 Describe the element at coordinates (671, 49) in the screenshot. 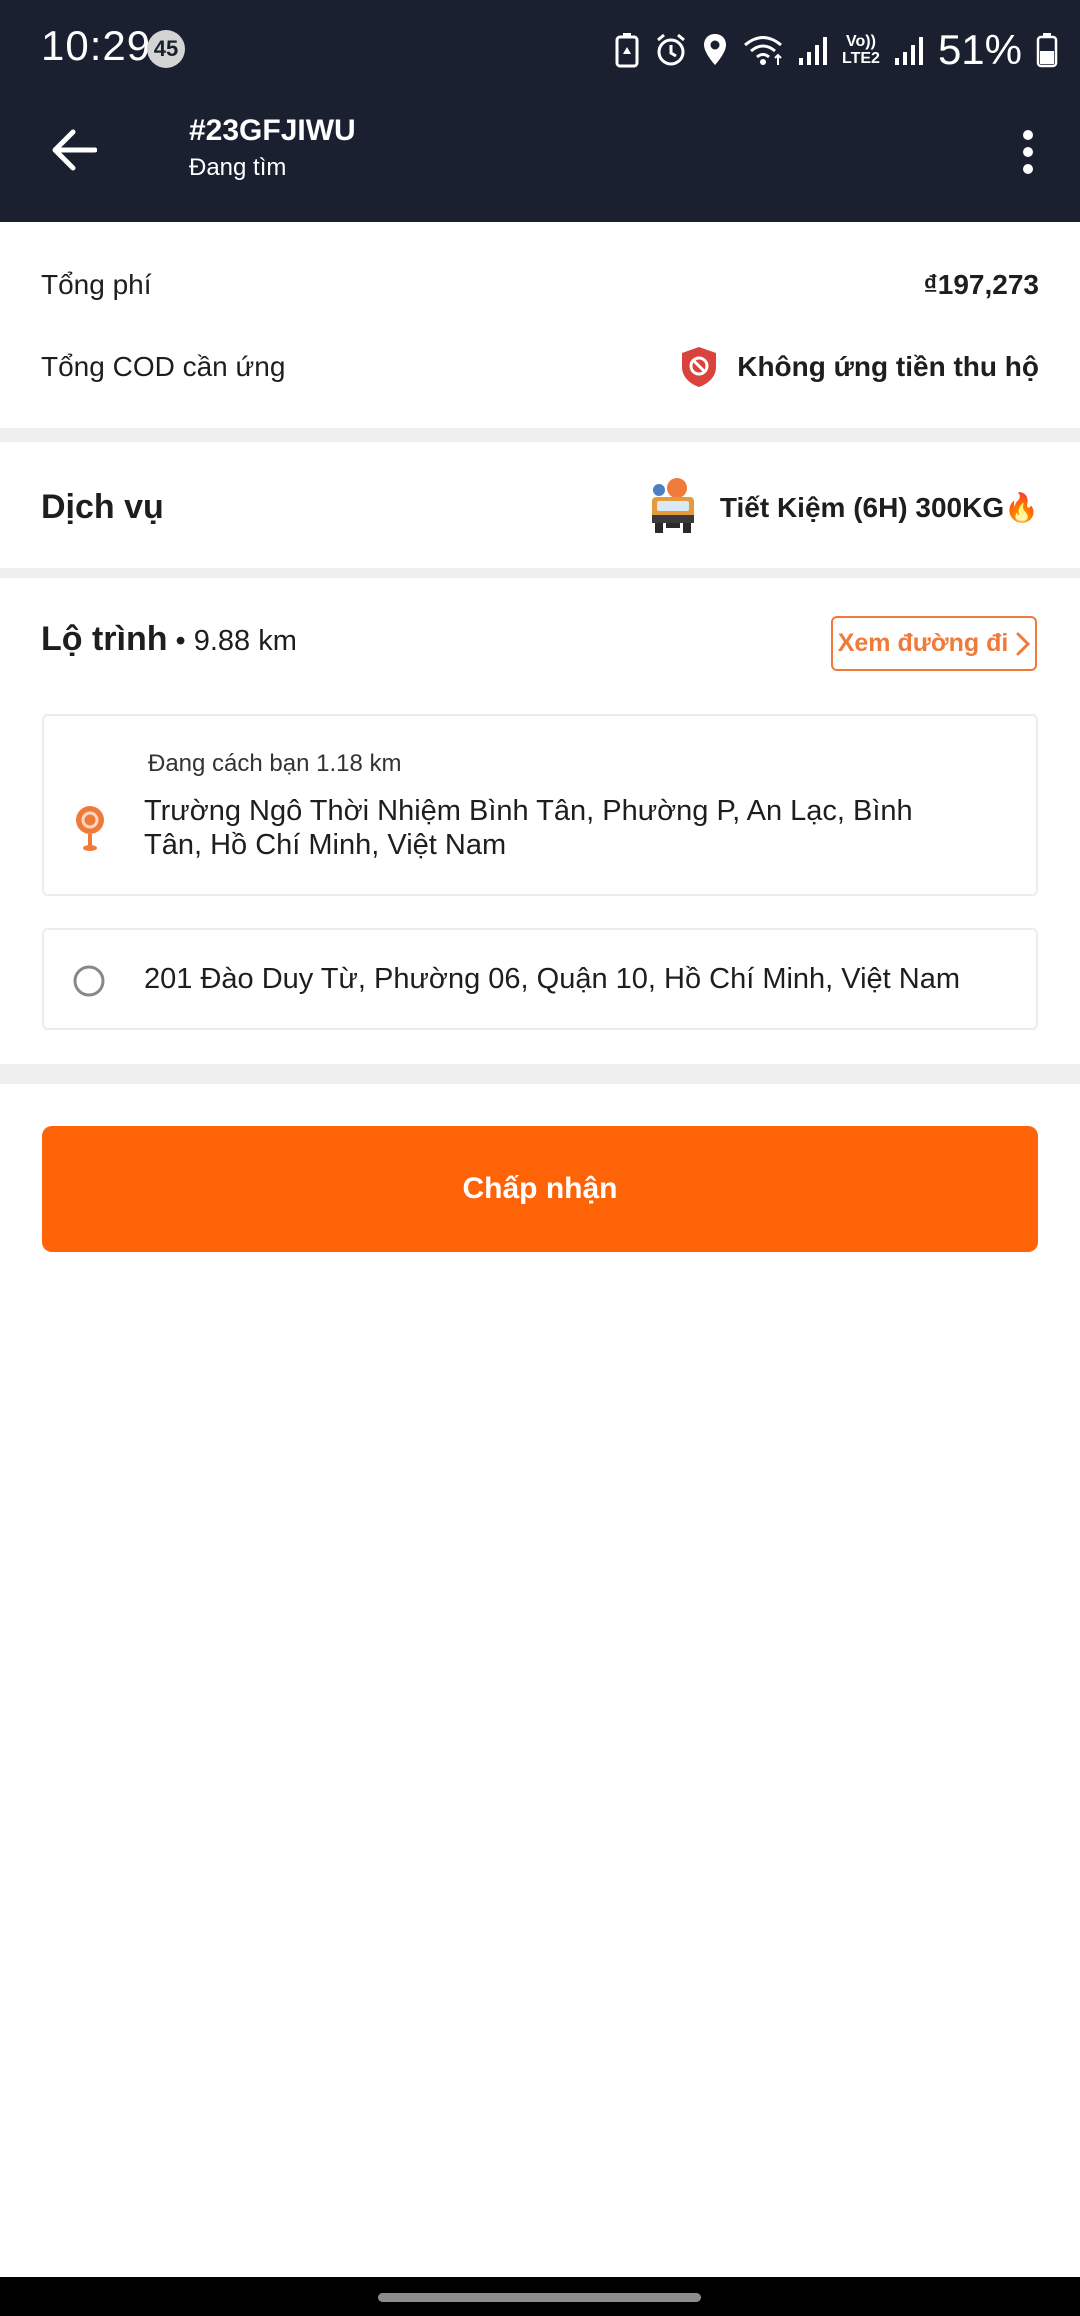

I see `alarm-icon` at that location.